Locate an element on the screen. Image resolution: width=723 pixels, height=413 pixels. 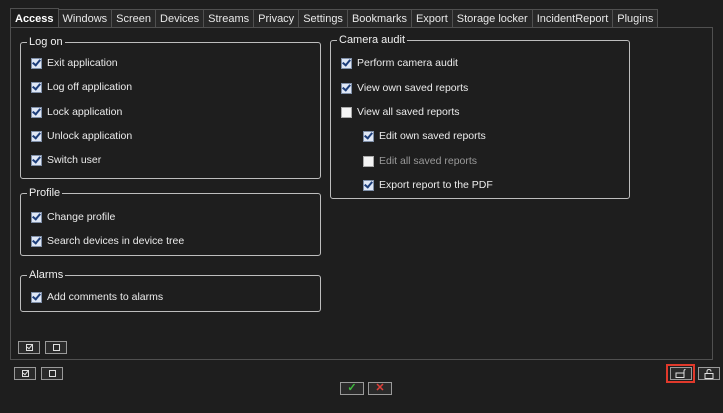
switch-user-option: Switch user is located at coordinates (66, 160).